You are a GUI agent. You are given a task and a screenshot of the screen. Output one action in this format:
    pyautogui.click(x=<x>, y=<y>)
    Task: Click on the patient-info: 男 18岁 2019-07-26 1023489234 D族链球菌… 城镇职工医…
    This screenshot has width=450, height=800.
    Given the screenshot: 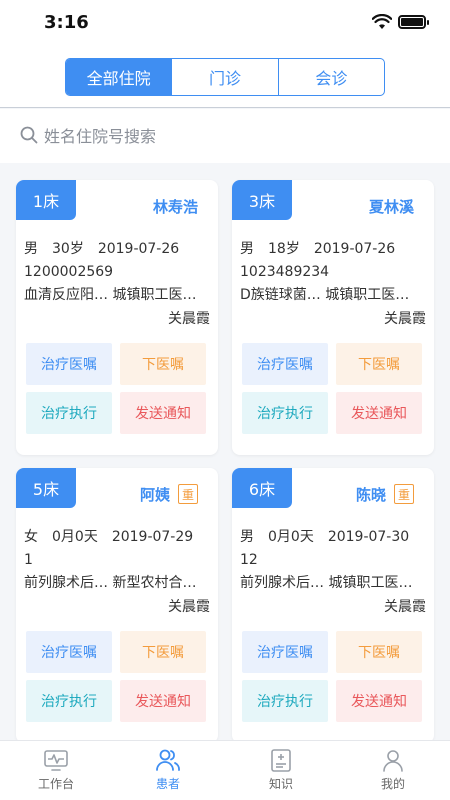 What is the action you would take?
    pyautogui.click(x=335, y=272)
    